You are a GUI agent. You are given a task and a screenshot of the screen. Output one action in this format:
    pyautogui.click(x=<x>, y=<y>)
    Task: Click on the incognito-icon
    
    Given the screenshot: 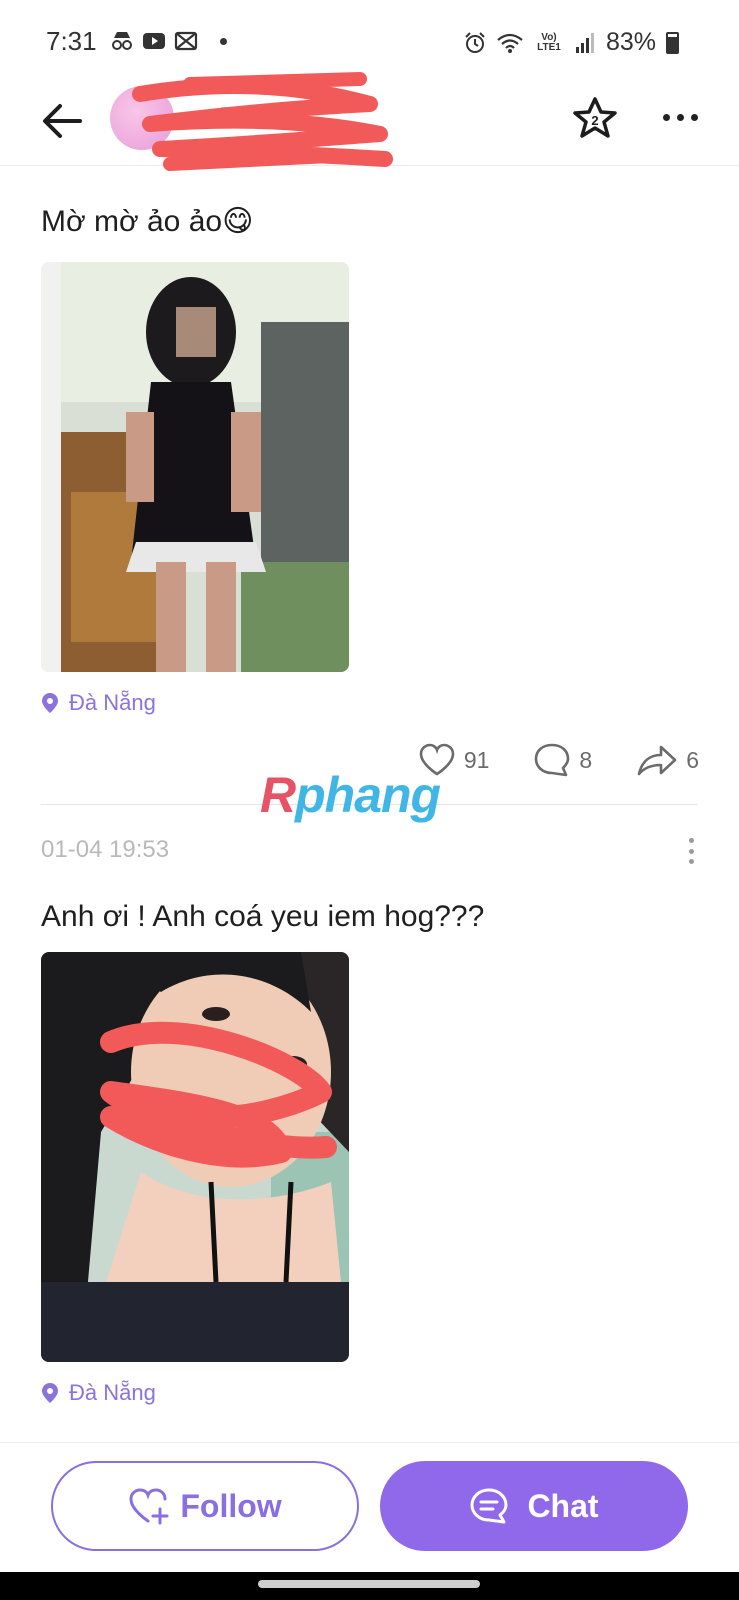 What is the action you would take?
    pyautogui.click(x=122, y=41)
    